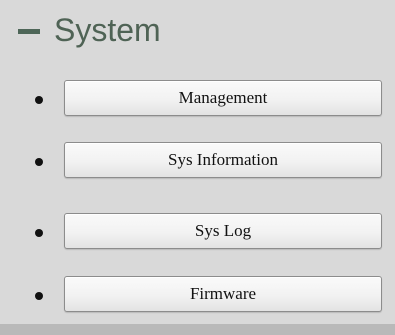 This screenshot has height=335, width=395. What do you see at coordinates (223, 231) in the screenshot?
I see `sys-log-button: Sys Log` at bounding box center [223, 231].